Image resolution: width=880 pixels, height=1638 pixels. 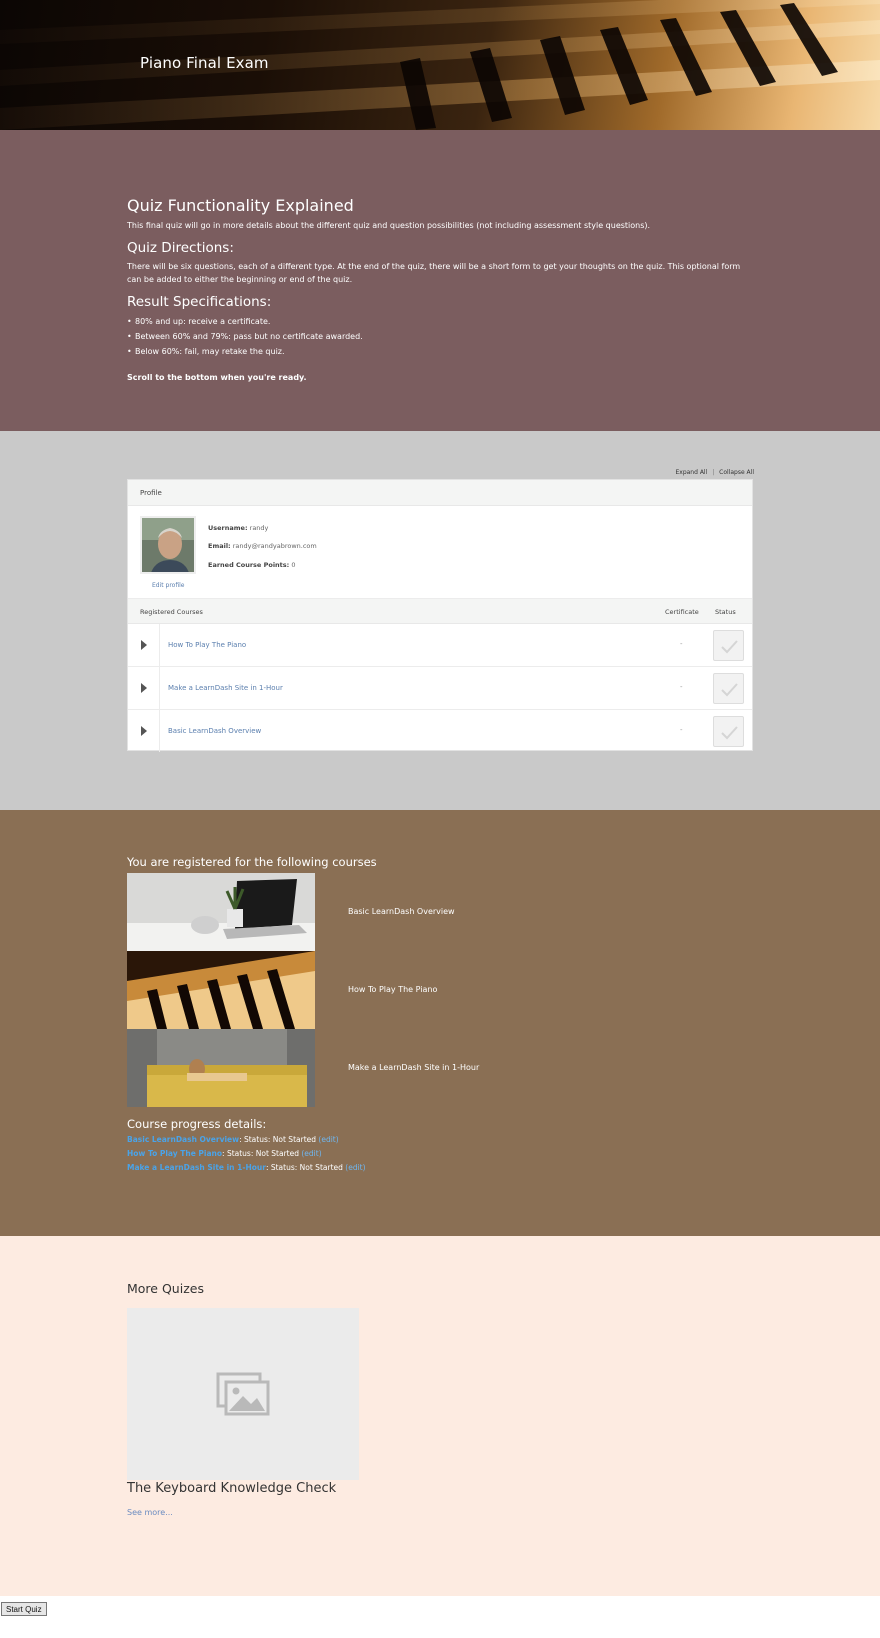 I want to click on registered-courses-header: Registered Courses Certificate Status, so click(x=440, y=611).